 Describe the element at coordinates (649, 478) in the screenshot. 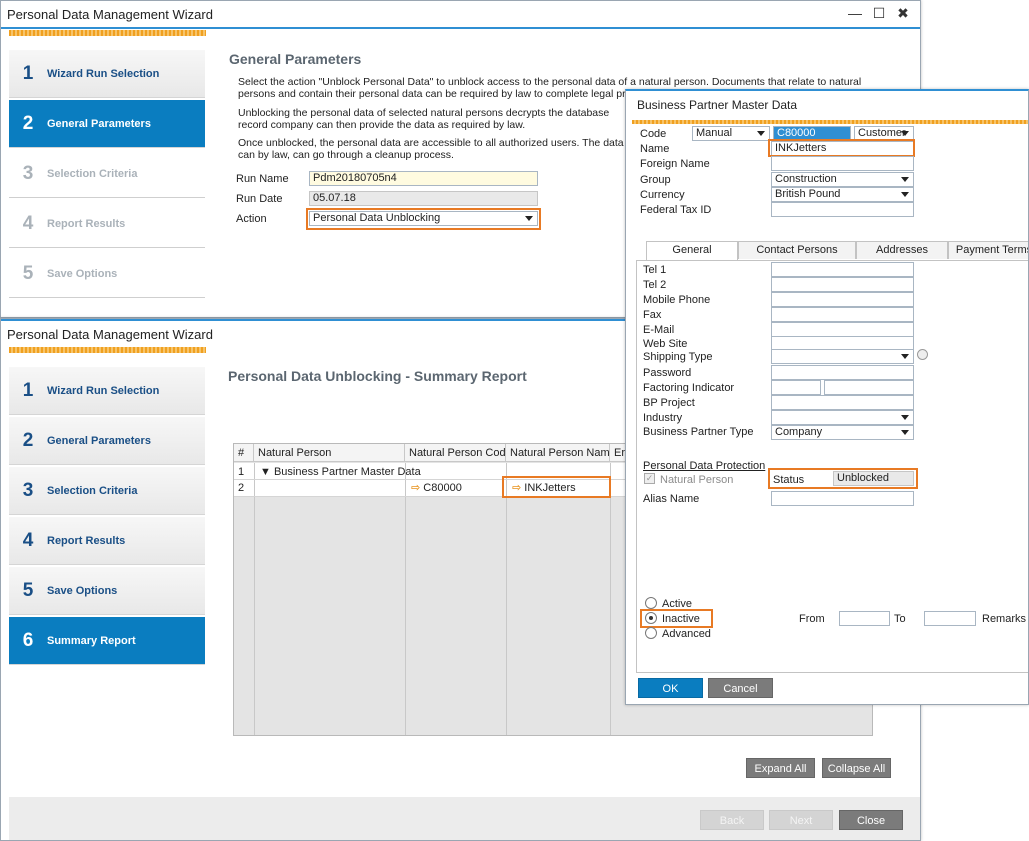

I see `natural-person-checkbox: ✓` at that location.